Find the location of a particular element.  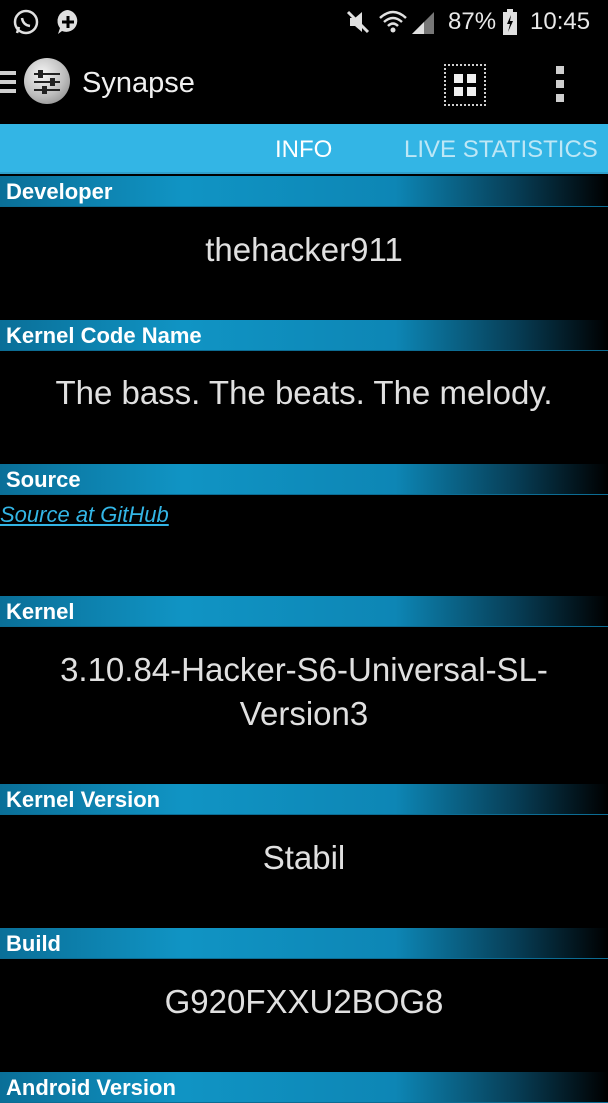

kernel-value-line1: 3.10.84-Hacker-S6-Universal-SL- is located at coordinates (304, 669).